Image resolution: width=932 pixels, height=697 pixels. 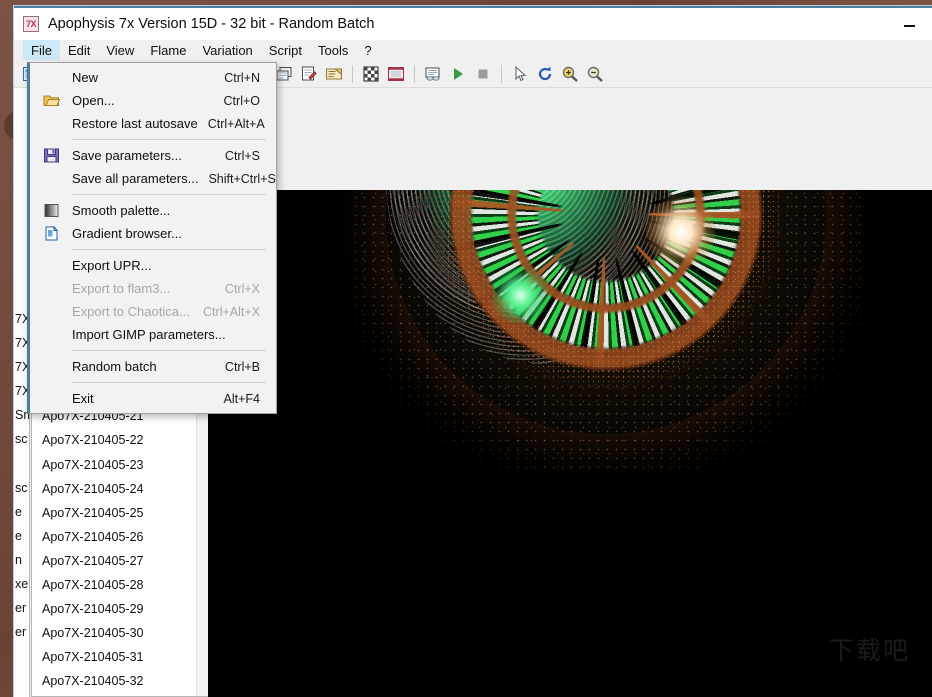 I want to click on list-fragment, so click(x=21, y=464).